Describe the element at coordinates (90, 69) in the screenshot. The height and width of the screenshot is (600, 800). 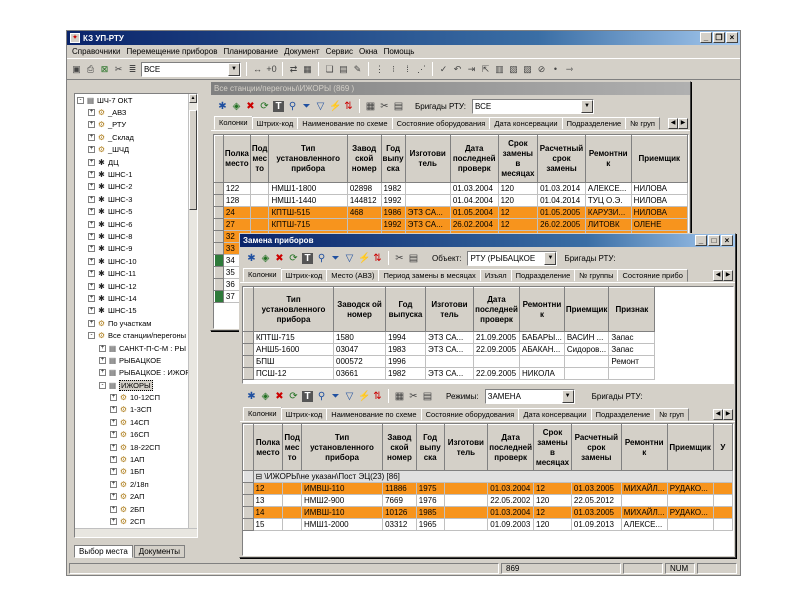
I see `print-icon: ⎙` at that location.